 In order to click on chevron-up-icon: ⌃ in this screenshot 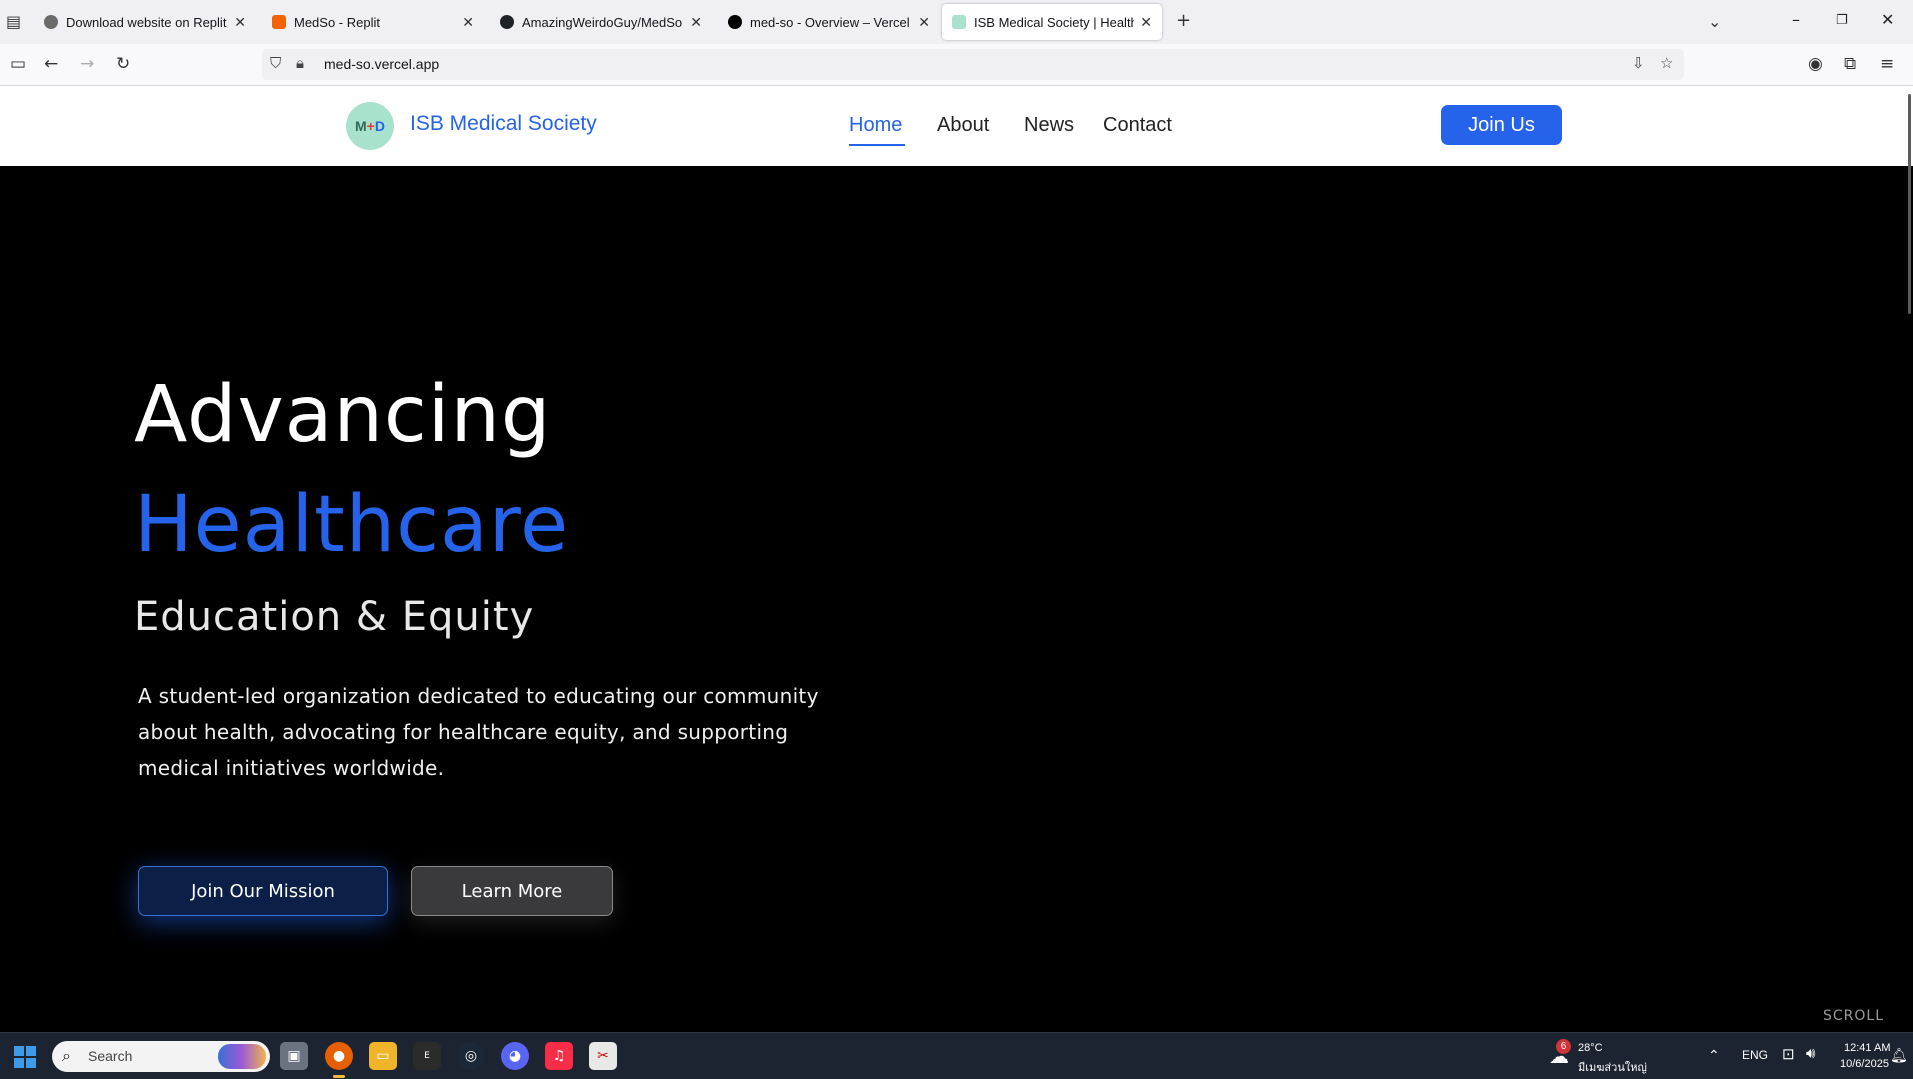, I will do `click(1714, 1055)`.